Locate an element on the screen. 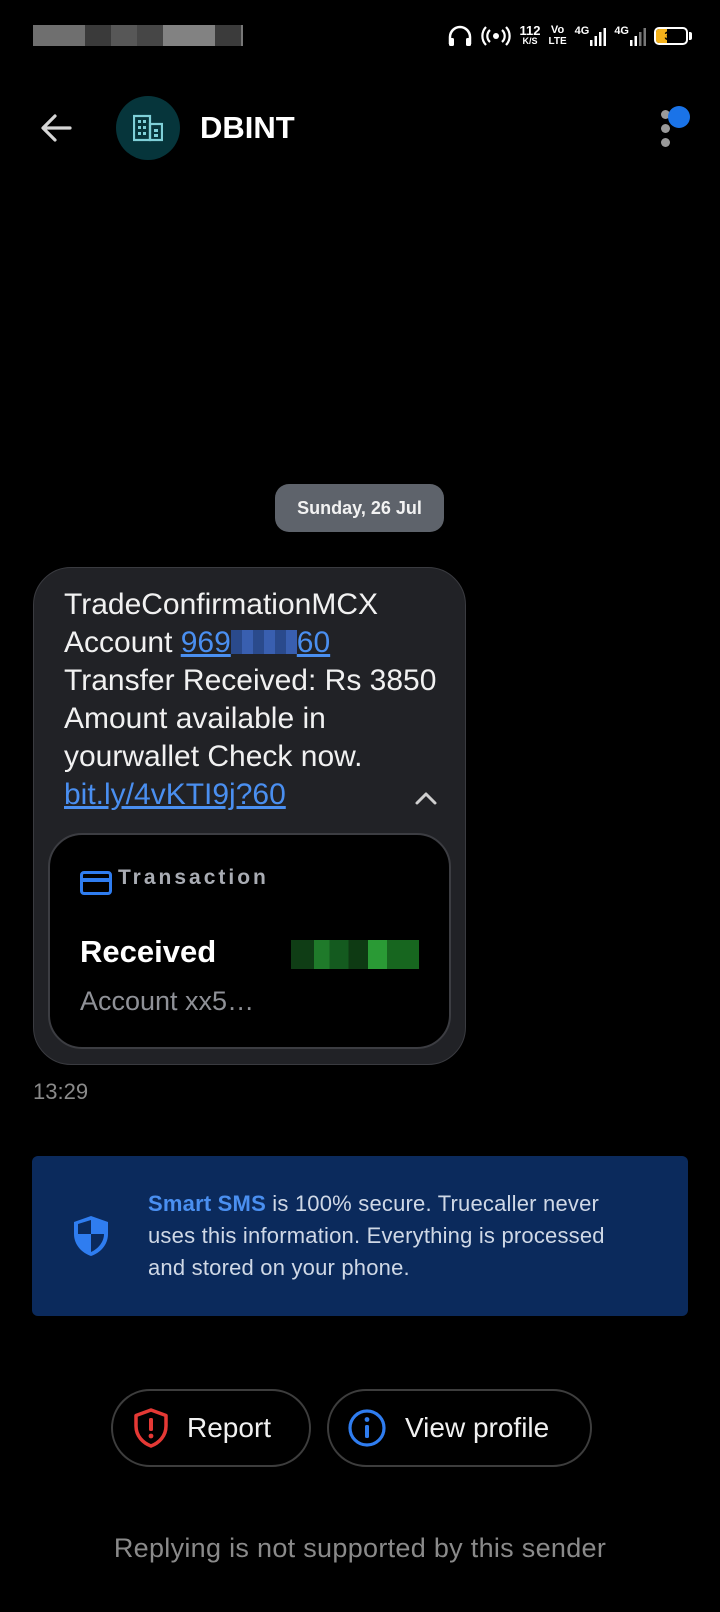 The image size is (720, 1612). redacted-amount is located at coordinates (355, 954).